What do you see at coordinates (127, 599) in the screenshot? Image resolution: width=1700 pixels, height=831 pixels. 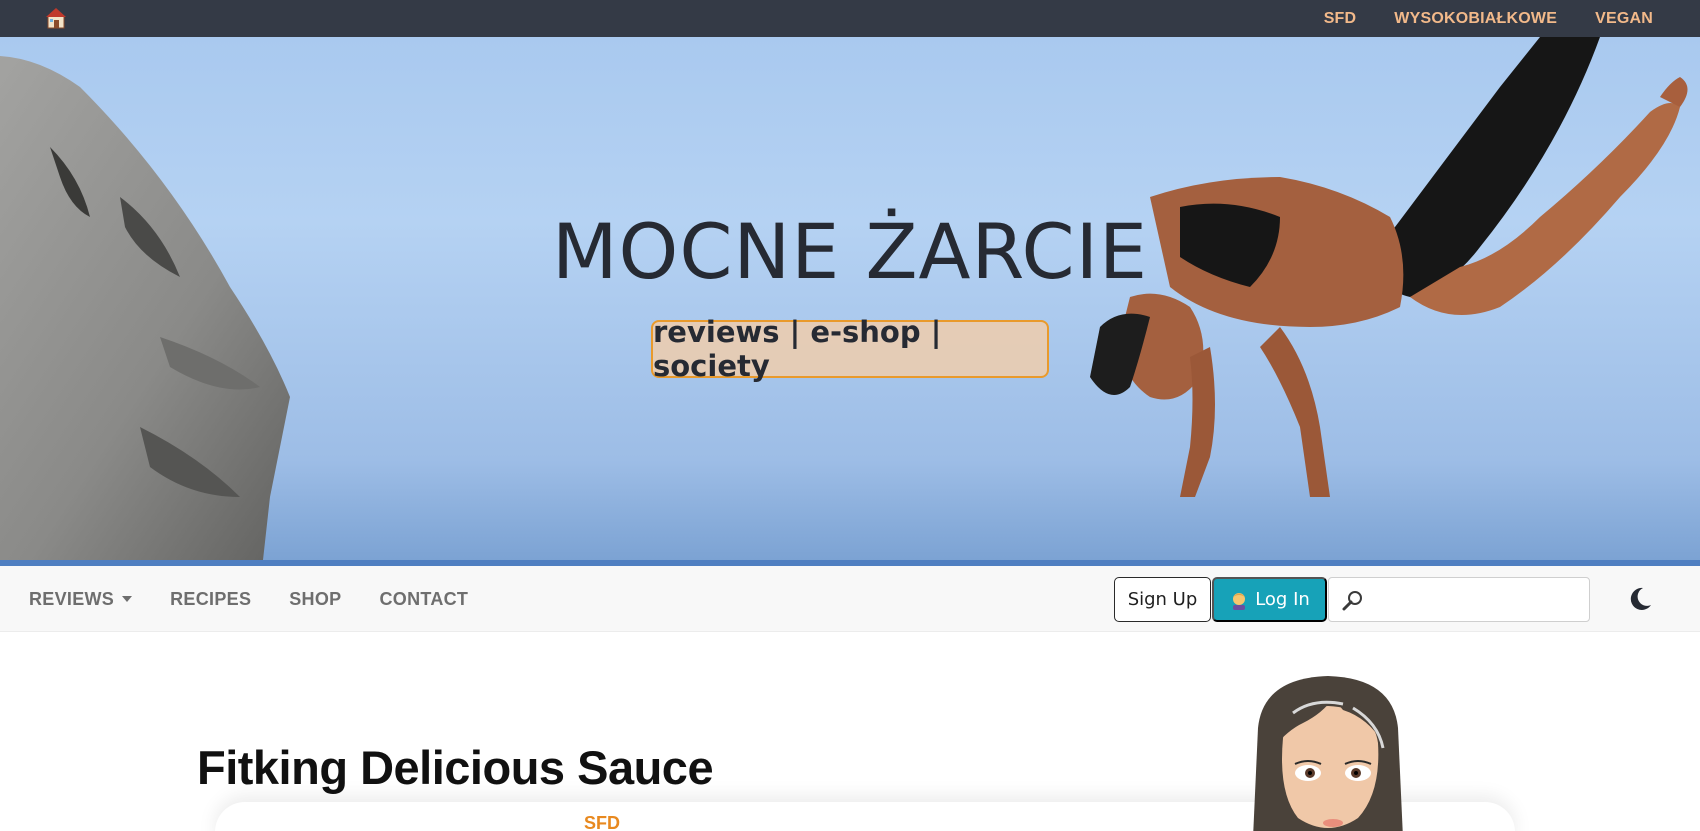 I see `caret-down-icon` at bounding box center [127, 599].